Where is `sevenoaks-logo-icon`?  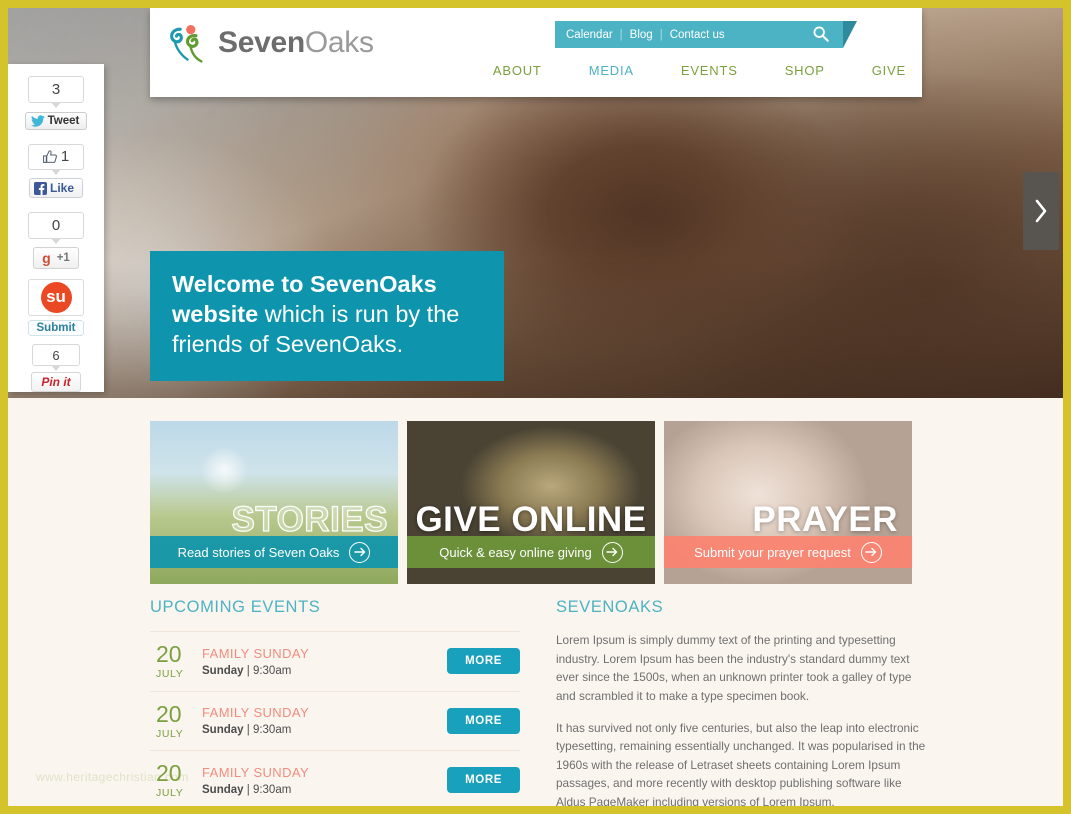
sevenoaks-logo-icon is located at coordinates (186, 44).